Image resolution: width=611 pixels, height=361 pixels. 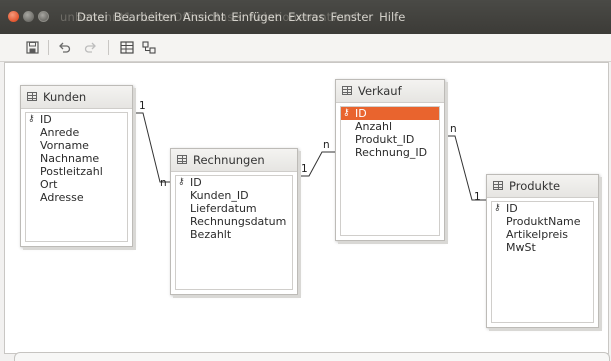 What do you see at coordinates (71, 171) in the screenshot?
I see `field-name: Postleitzahl` at bounding box center [71, 171].